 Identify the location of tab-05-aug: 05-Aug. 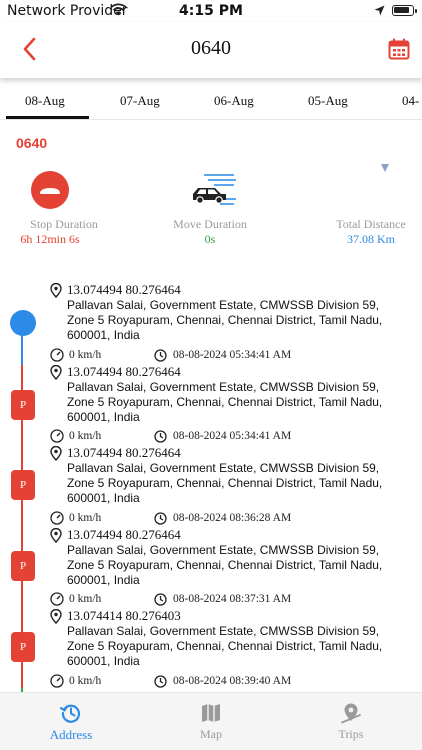
(328, 101).